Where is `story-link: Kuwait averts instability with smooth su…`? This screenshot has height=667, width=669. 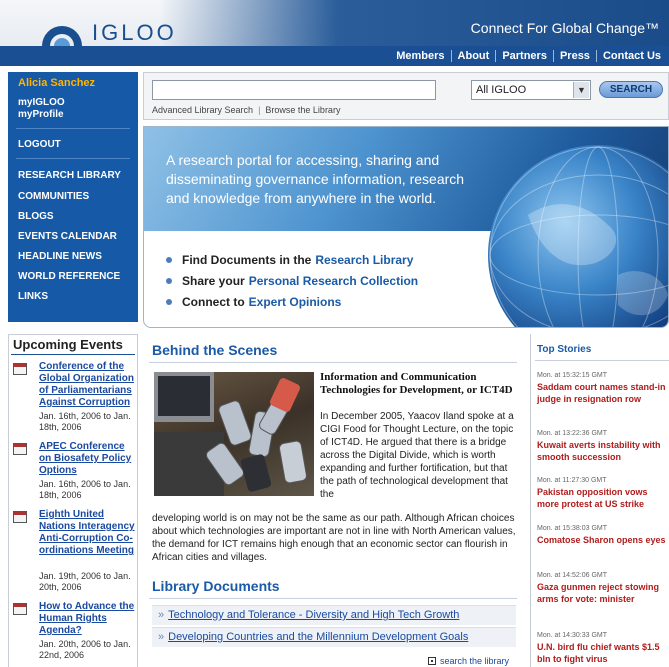 story-link: Kuwait averts instability with smooth su… is located at coordinates (602, 451).